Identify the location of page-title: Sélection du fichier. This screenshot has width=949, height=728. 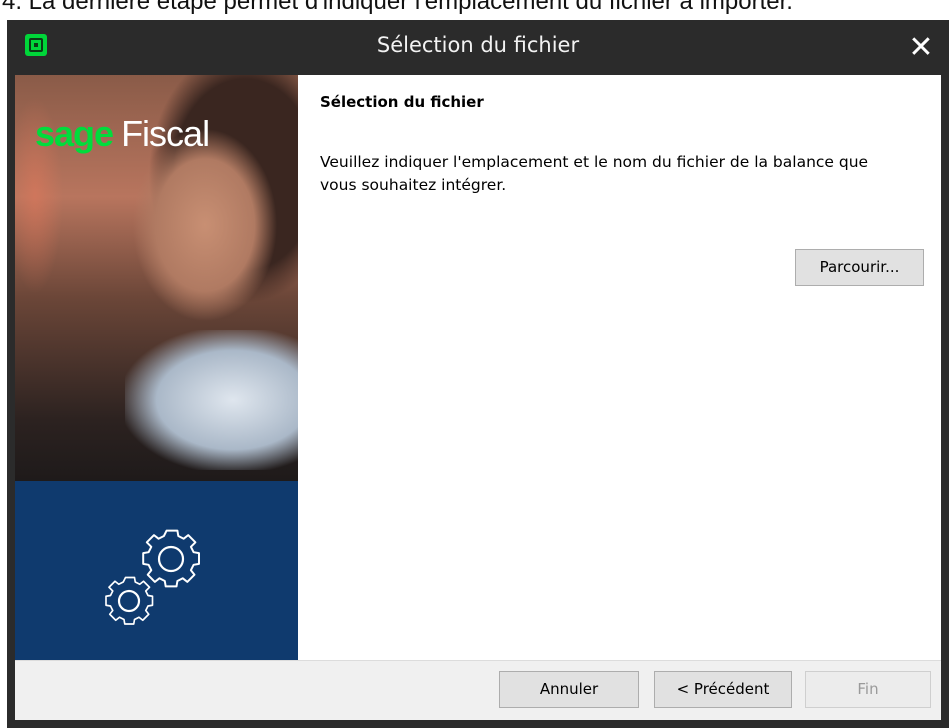
(402, 102).